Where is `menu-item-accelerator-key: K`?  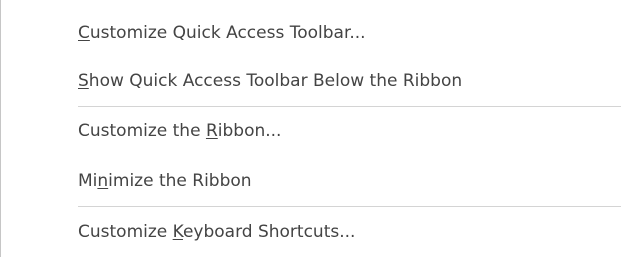
menu-item-accelerator-key: K is located at coordinates (177, 232).